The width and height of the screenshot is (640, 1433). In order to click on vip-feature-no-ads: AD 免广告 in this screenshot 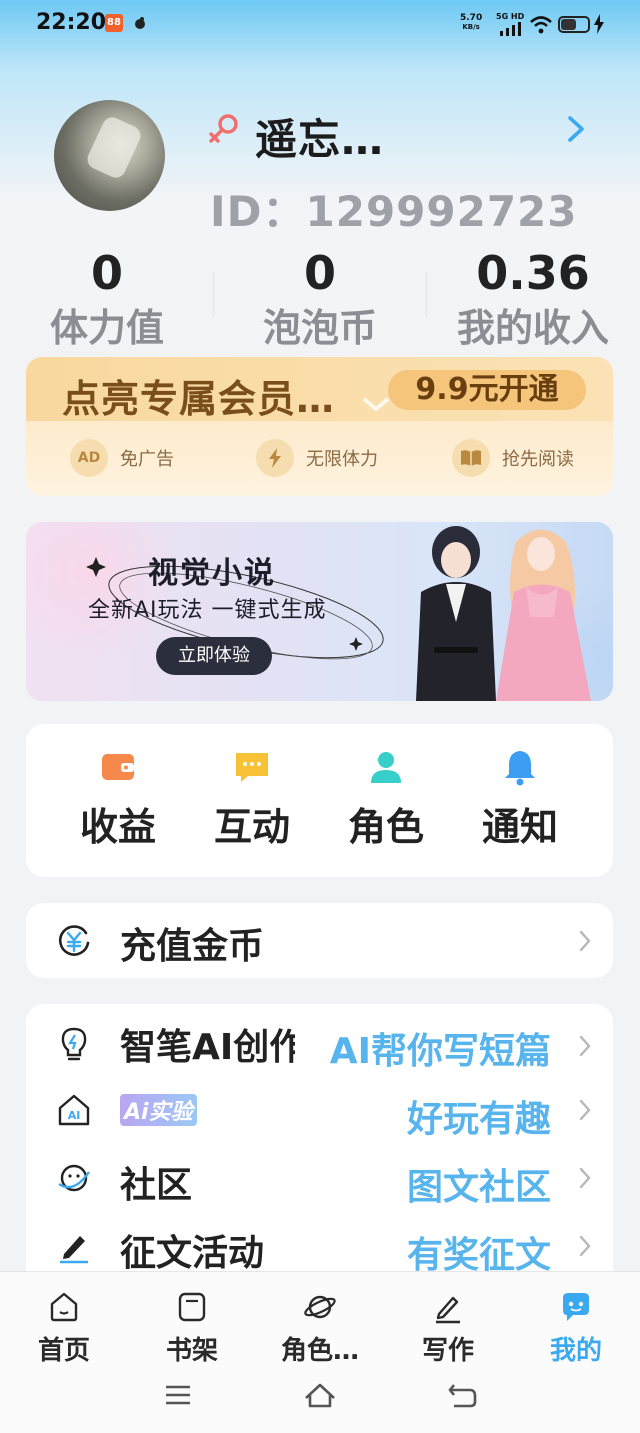, I will do `click(122, 458)`.